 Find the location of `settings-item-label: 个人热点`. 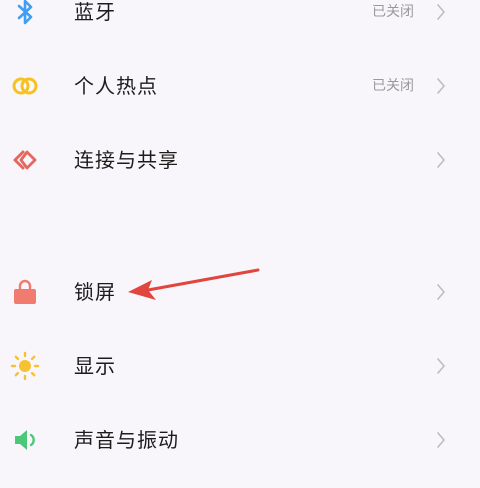

settings-item-label: 个人热点 is located at coordinates (116, 86).